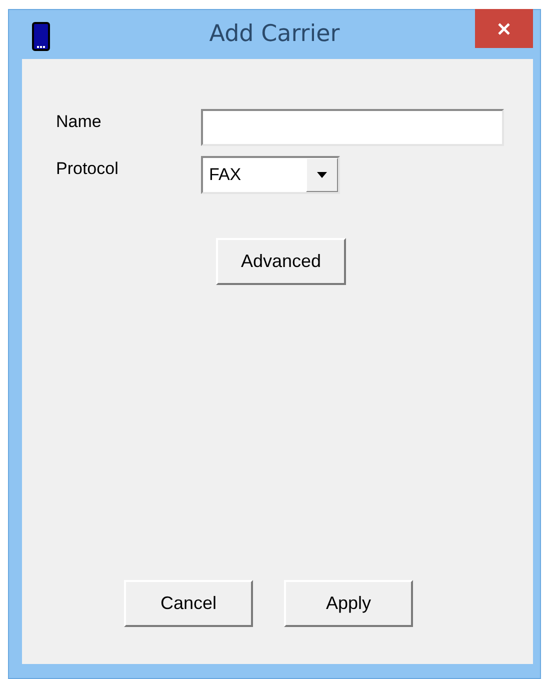 This screenshot has height=679, width=549. Describe the element at coordinates (281, 261) in the screenshot. I see `advanced-button: Advanced` at that location.